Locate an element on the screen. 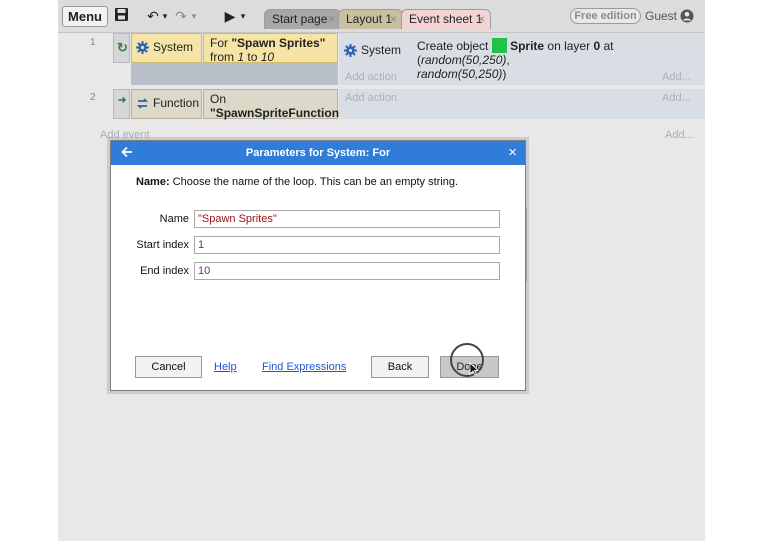 This screenshot has height=541, width=763. condition-object-label: System is located at coordinates (173, 47).